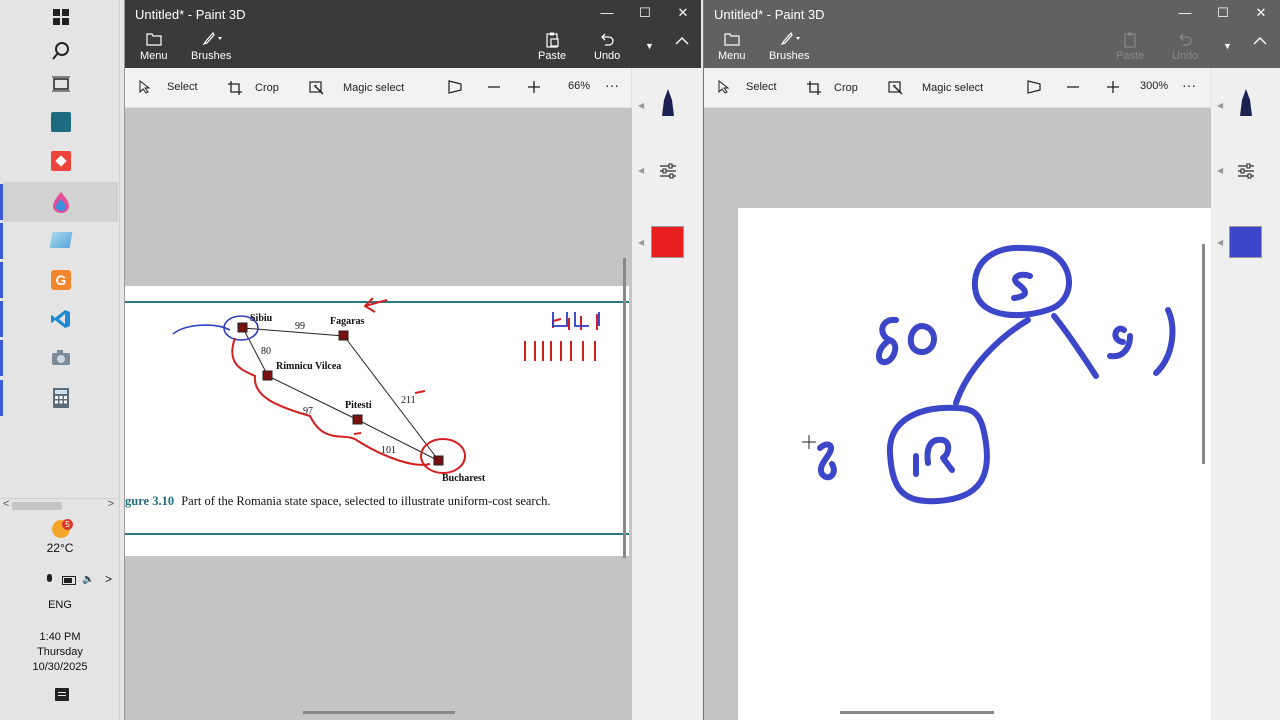 This screenshot has height=720, width=1280. I want to click on camera-app-icon, so click(61, 358).